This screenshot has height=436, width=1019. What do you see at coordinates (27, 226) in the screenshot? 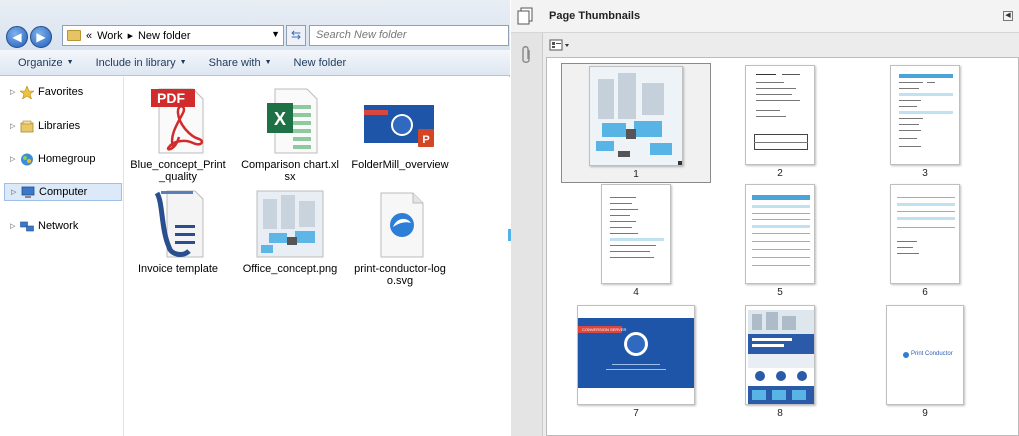
I see `network-icon` at bounding box center [27, 226].